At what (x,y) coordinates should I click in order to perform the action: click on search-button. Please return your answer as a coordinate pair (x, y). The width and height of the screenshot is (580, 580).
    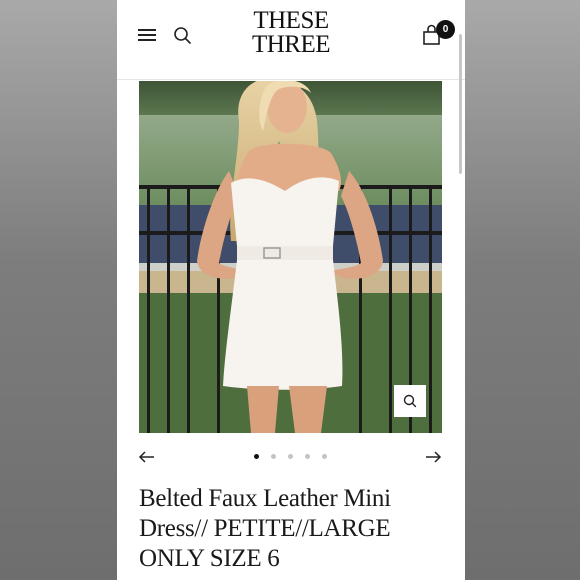
    Looking at the image, I should click on (183, 36).